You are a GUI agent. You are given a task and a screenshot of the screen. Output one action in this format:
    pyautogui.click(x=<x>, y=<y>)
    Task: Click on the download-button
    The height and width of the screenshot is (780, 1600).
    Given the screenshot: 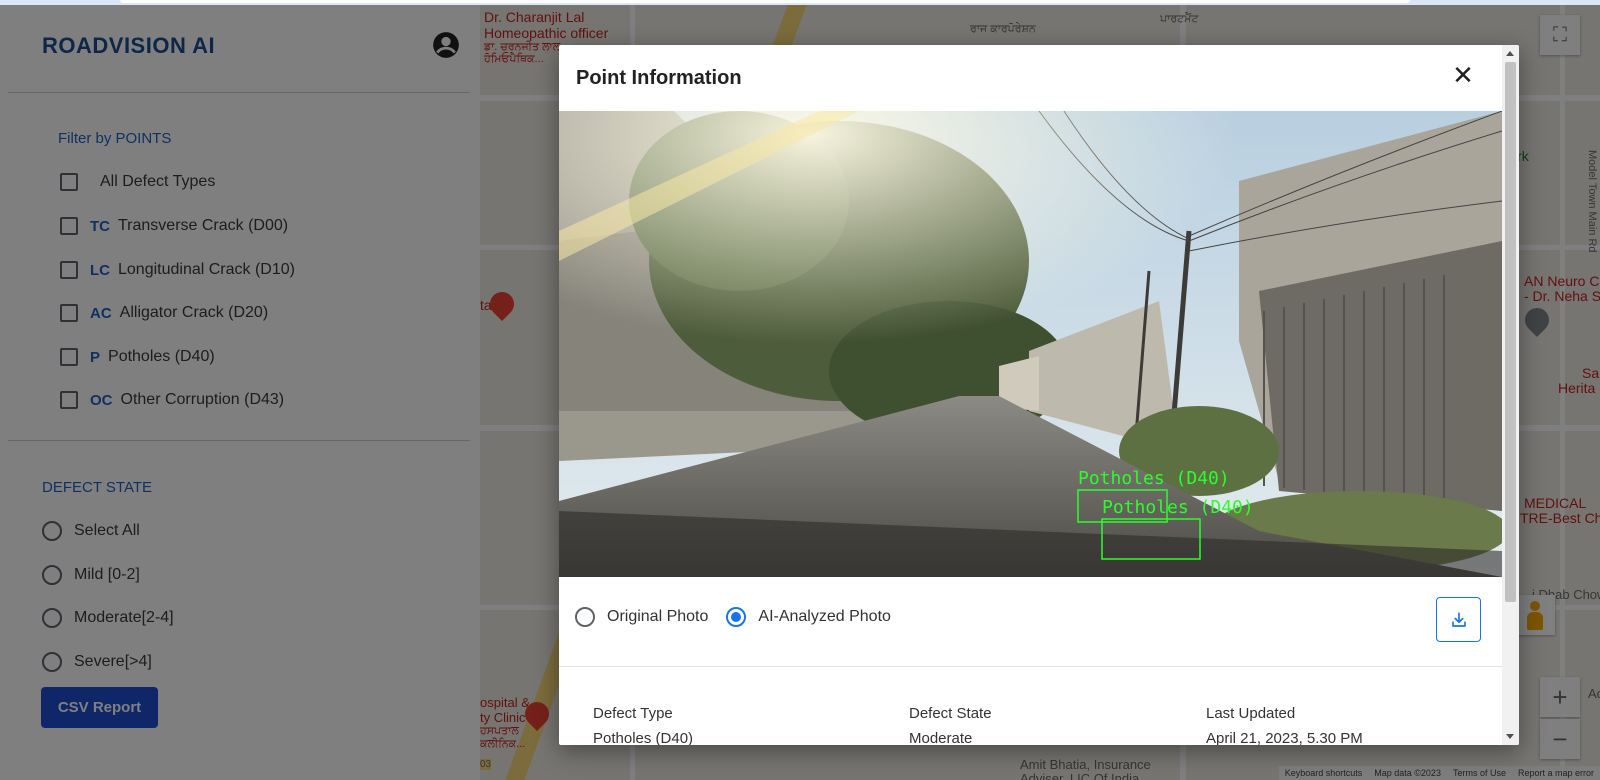 What is the action you would take?
    pyautogui.click(x=1458, y=619)
    